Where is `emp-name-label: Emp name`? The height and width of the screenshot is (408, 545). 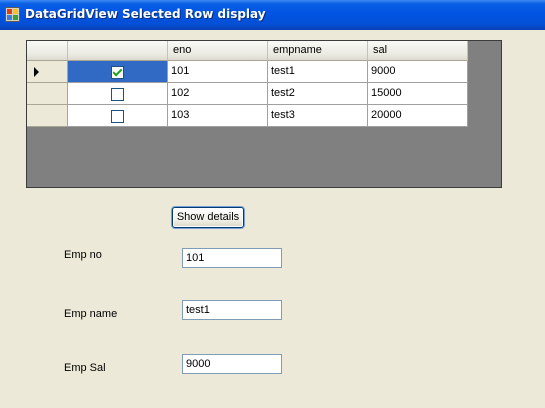
emp-name-label: Emp name is located at coordinates (91, 314).